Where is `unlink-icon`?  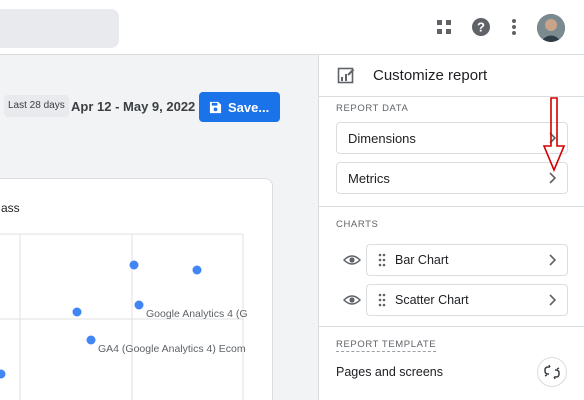 unlink-icon is located at coordinates (552, 372).